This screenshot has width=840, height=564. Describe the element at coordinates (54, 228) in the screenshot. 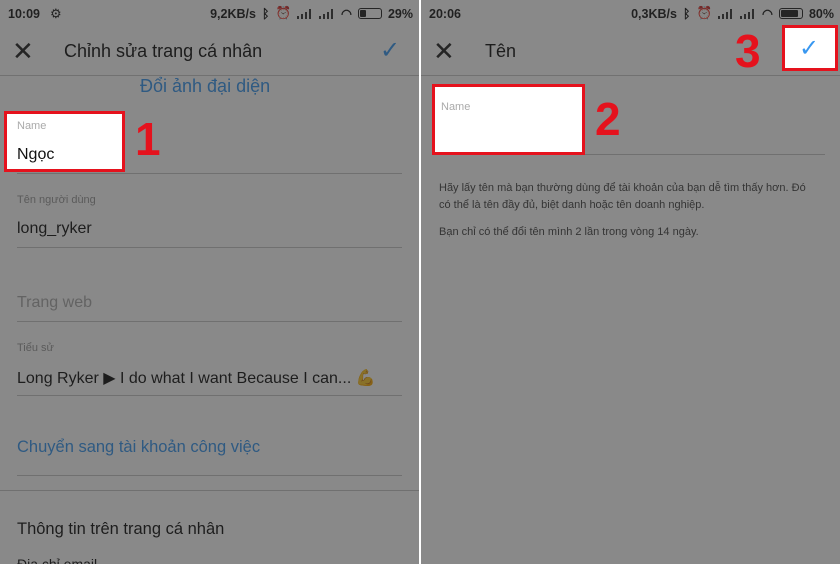

I see `username-value: long_ryker` at that location.